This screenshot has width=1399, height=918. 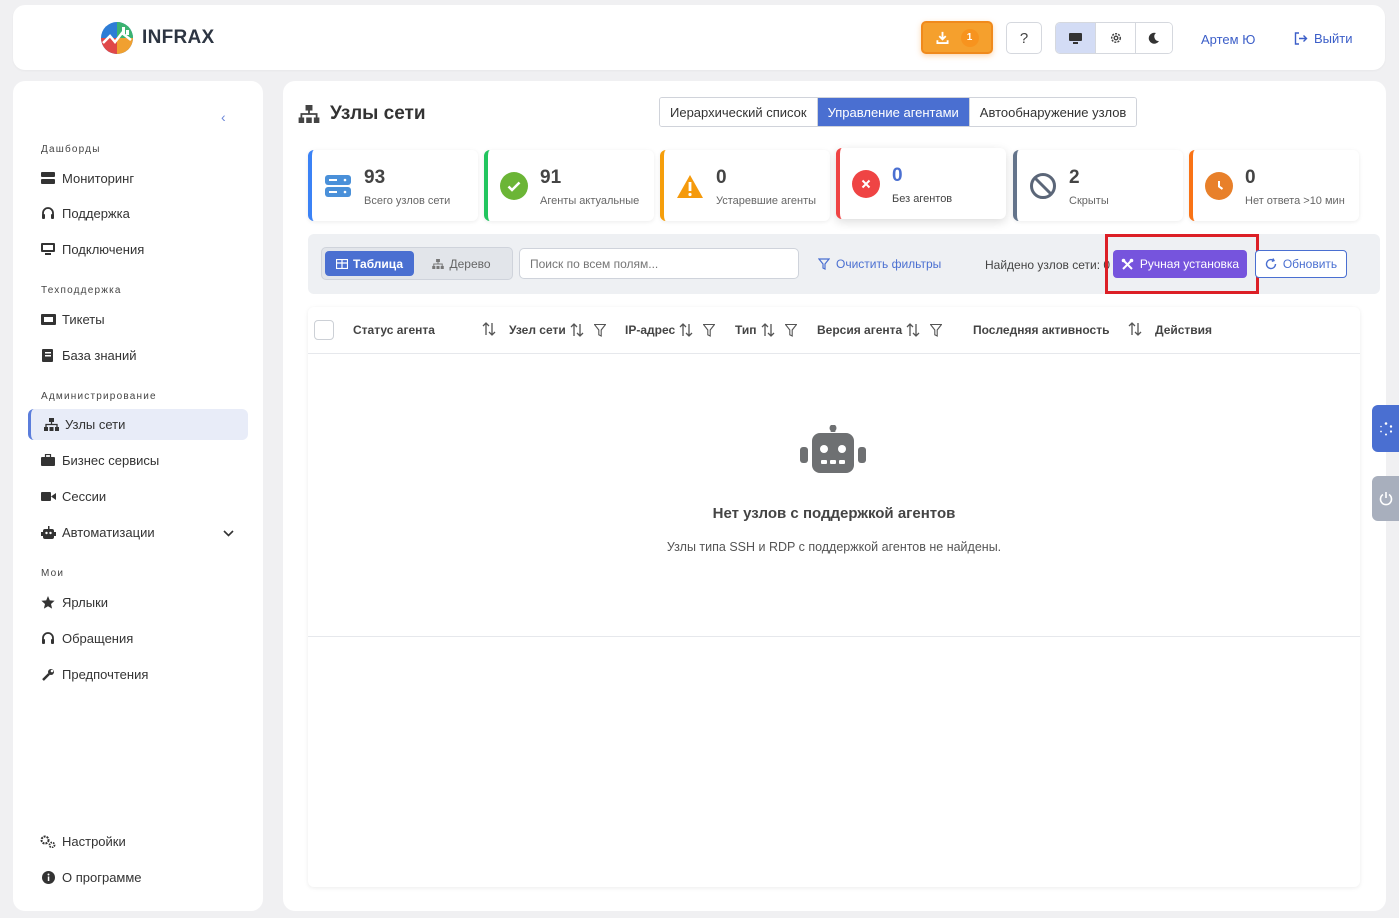 I want to click on sidebar-item-business-services: Бизнес сервисы, so click(x=138, y=460).